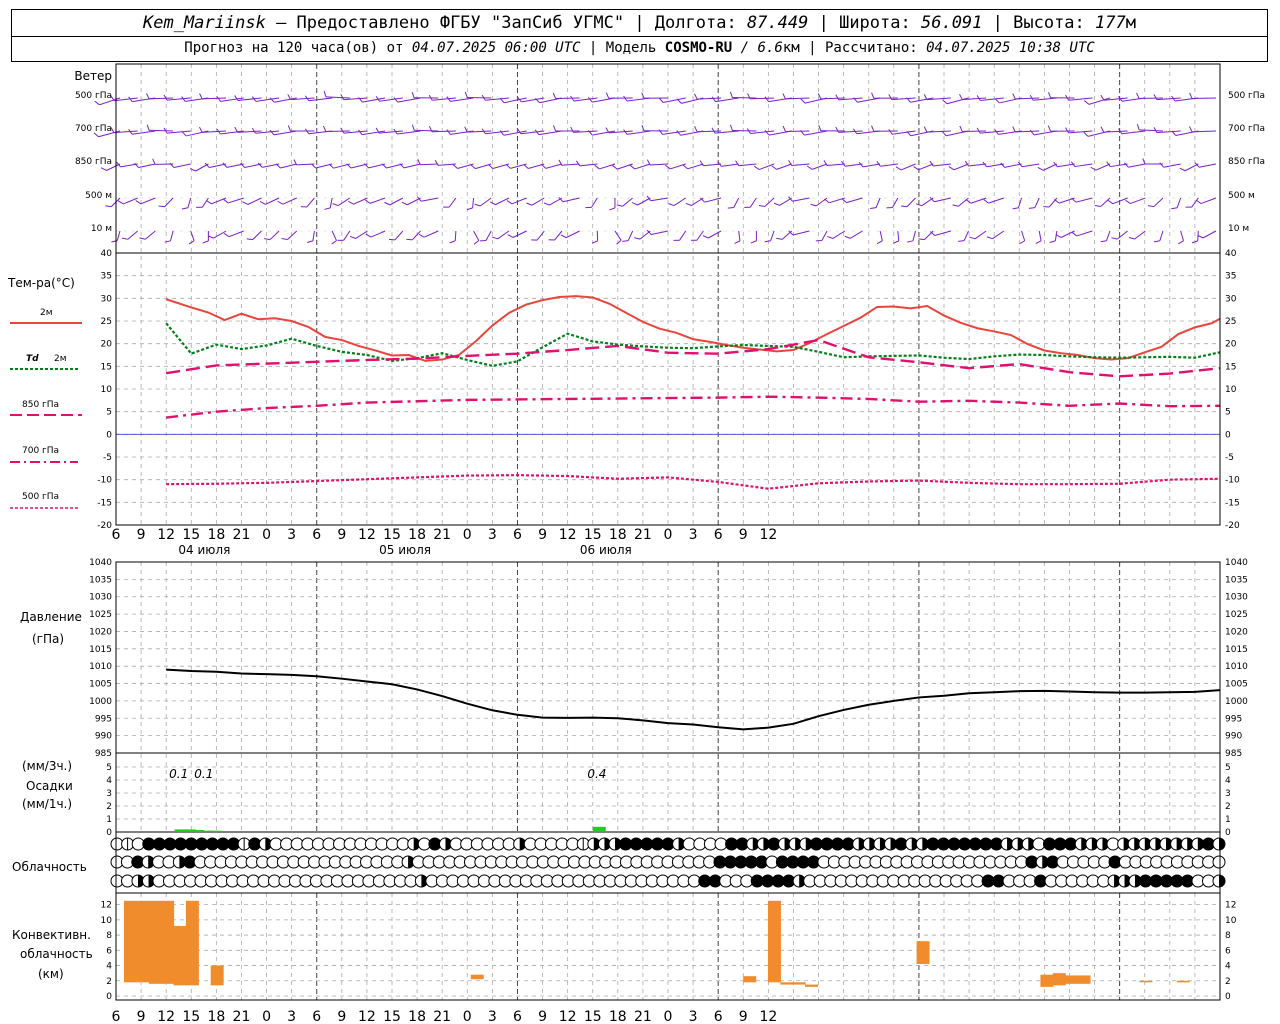 The height and width of the screenshot is (1024, 1280). Describe the element at coordinates (442, 1016) in the screenshot. I see `x-tick-label-bottom: 21` at that location.